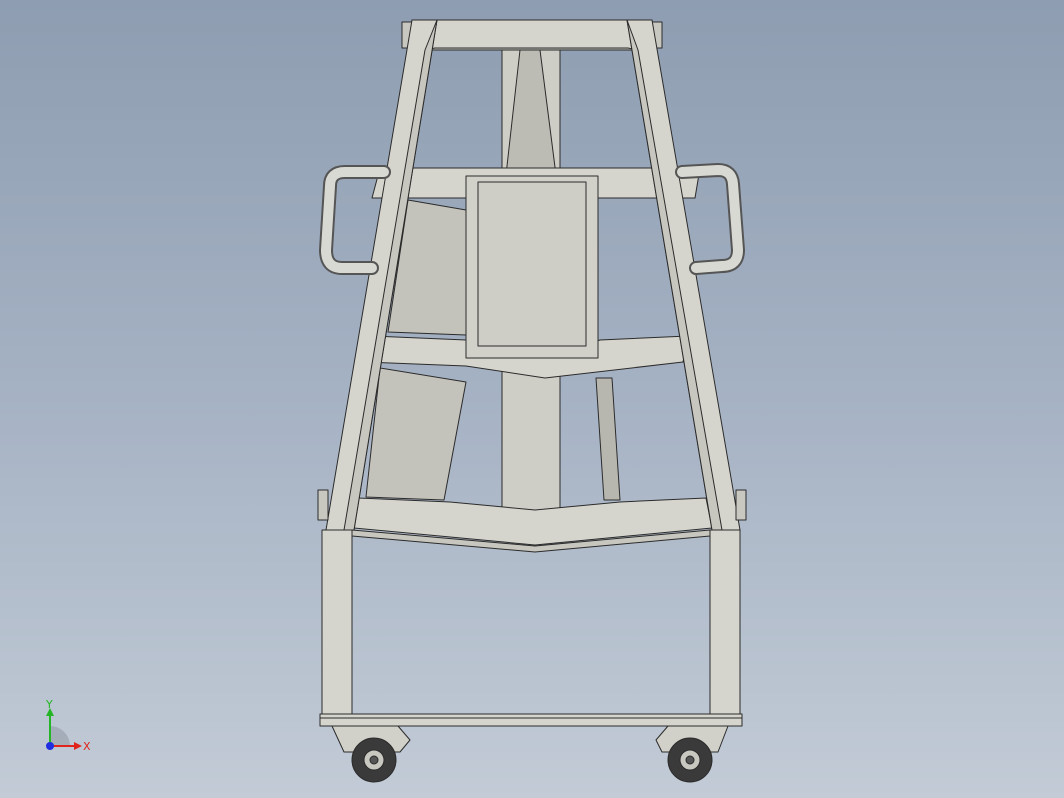 The height and width of the screenshot is (798, 1064). Describe the element at coordinates (532, 35) in the screenshot. I see `top-frame-outer` at that location.